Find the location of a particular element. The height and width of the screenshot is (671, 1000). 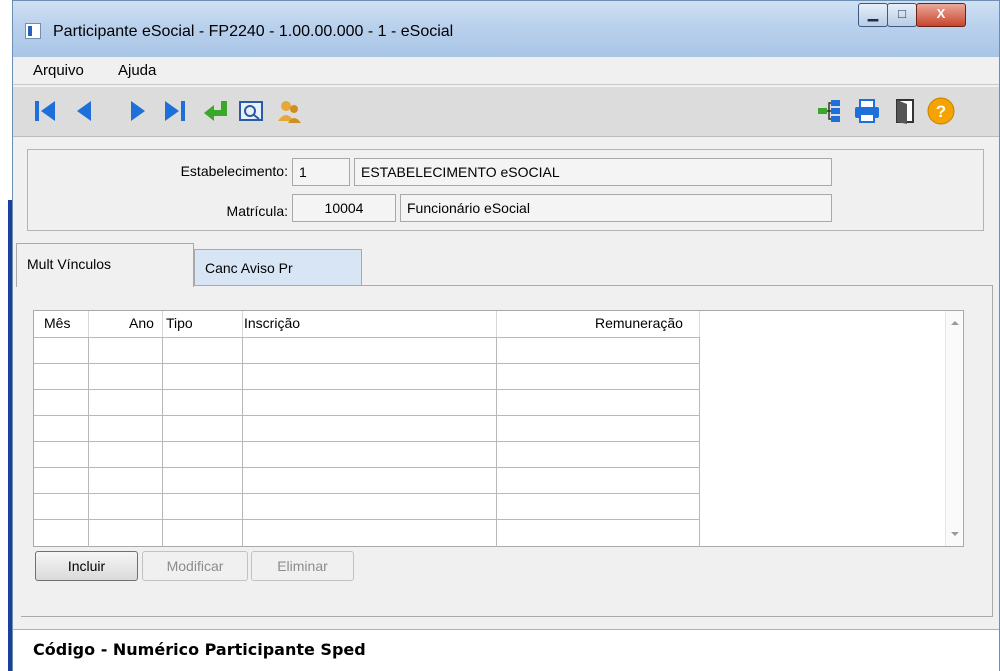

estabelecimento-name-field: ESTABELECIMENTO eSOCIAL is located at coordinates (593, 172).